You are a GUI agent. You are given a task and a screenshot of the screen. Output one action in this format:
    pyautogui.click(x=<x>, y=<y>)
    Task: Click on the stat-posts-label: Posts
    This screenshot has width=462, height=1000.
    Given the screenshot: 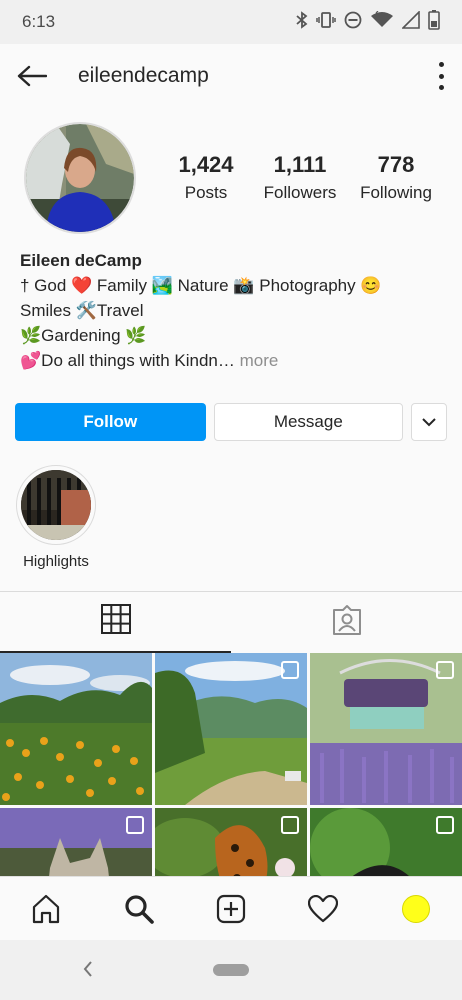 What is the action you would take?
    pyautogui.click(x=206, y=192)
    